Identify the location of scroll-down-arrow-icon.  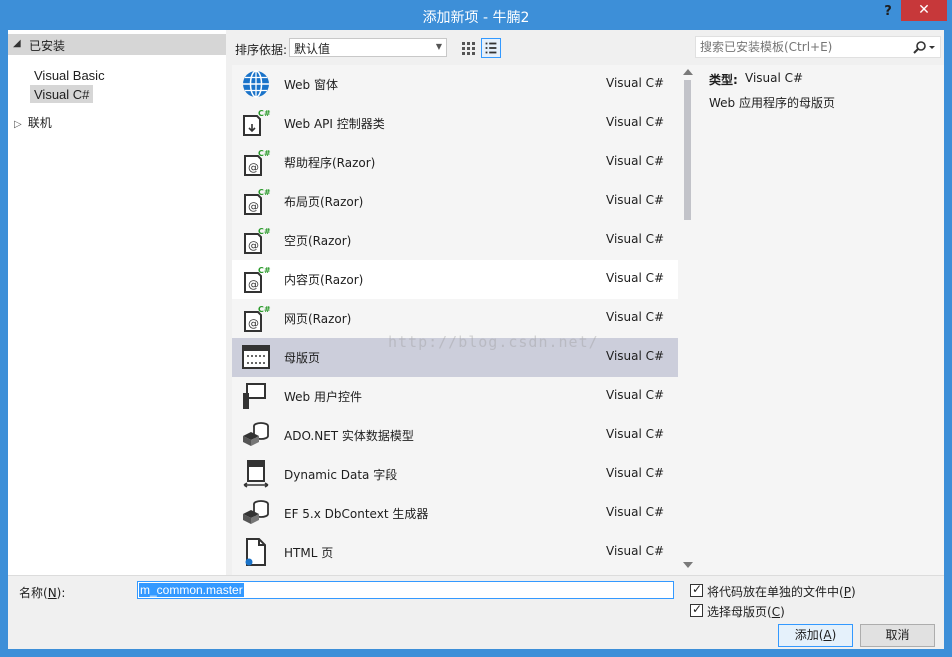
(688, 565).